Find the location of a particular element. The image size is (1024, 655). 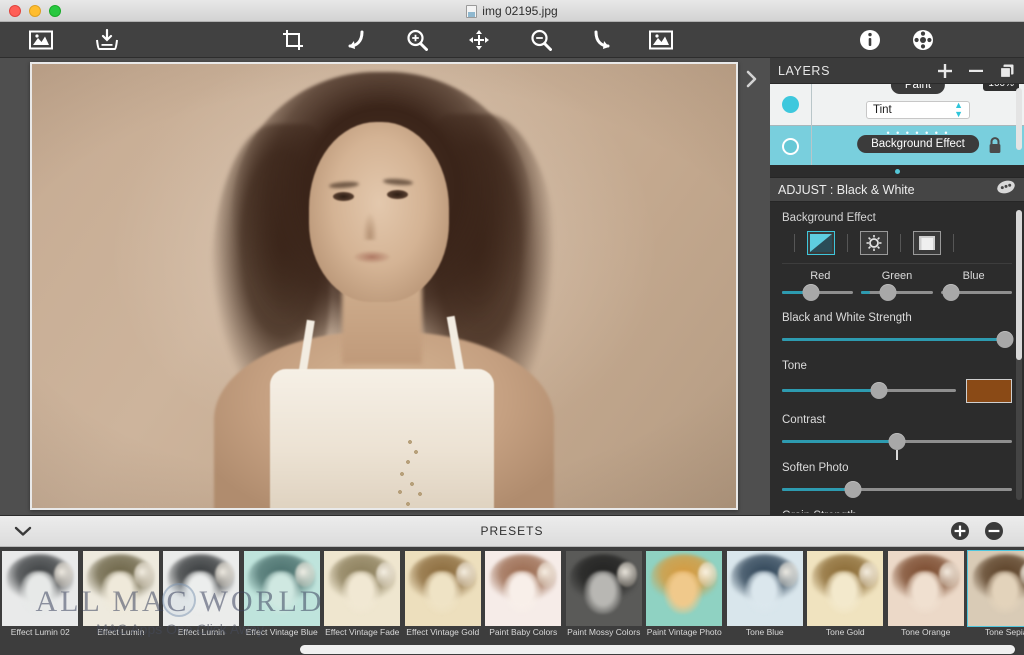

preset-item: Tone Sepia is located at coordinates (995, 601).